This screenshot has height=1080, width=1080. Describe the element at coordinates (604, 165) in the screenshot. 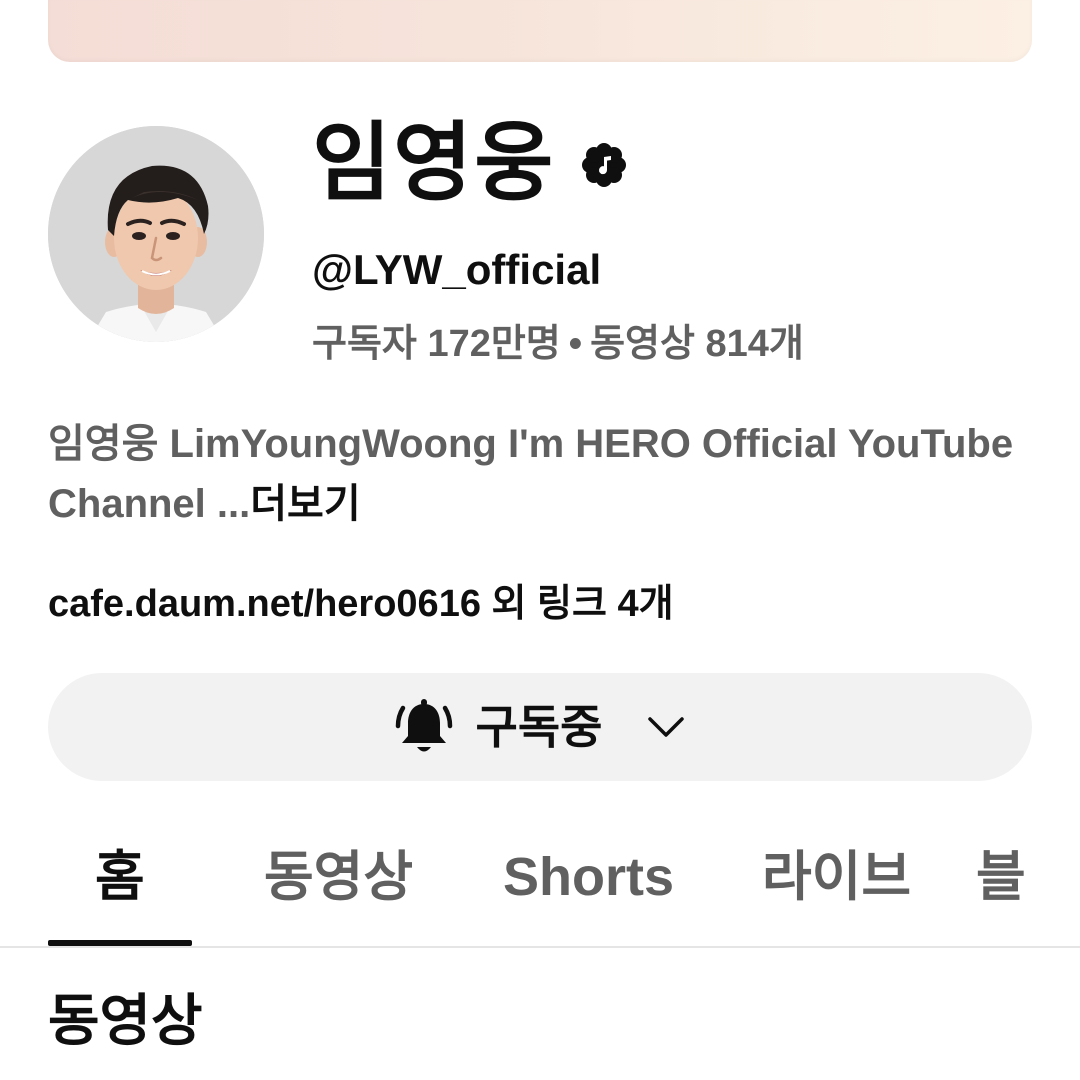

I see `verified-badge-icon` at that location.